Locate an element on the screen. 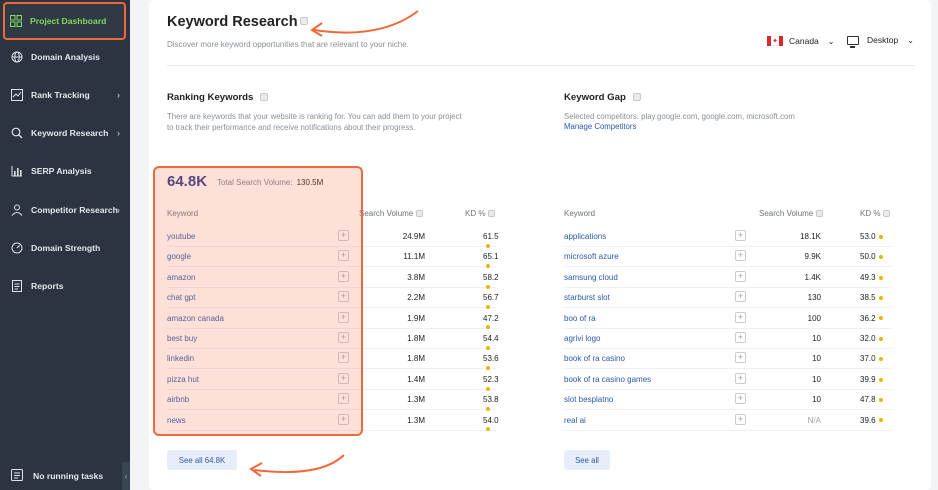 Image resolution: width=938 pixels, height=490 pixels. keyword-link: real ai is located at coordinates (575, 420).